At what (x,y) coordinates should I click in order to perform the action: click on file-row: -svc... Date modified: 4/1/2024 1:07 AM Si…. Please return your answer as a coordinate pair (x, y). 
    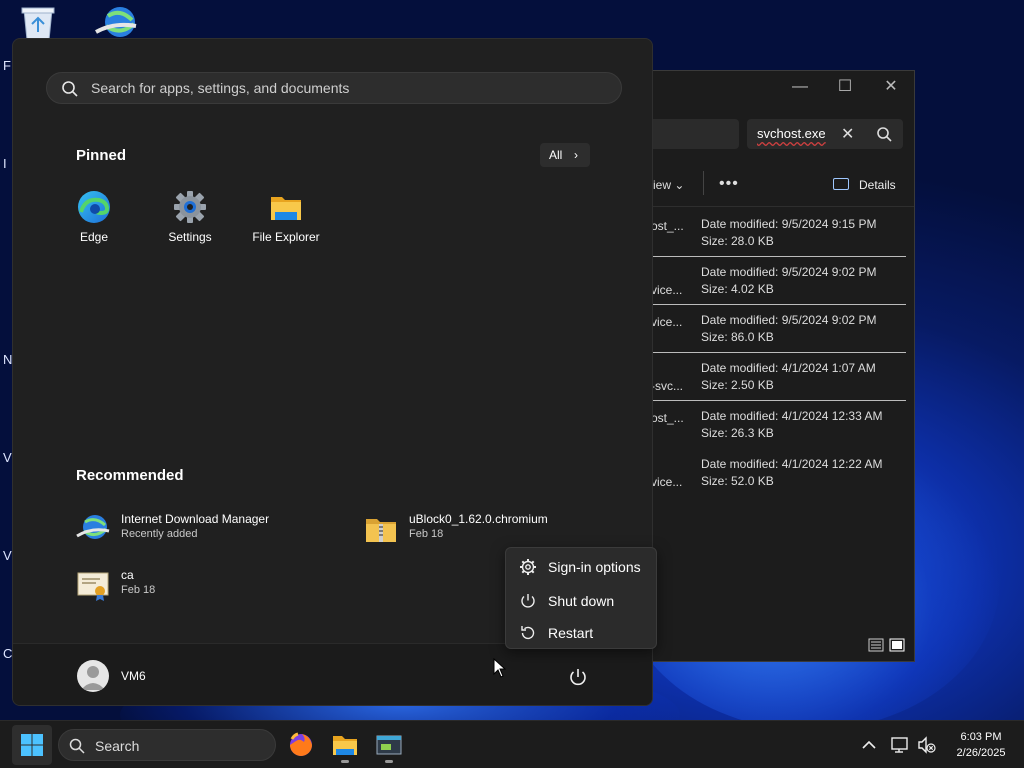
    Looking at the image, I should click on (763, 377).